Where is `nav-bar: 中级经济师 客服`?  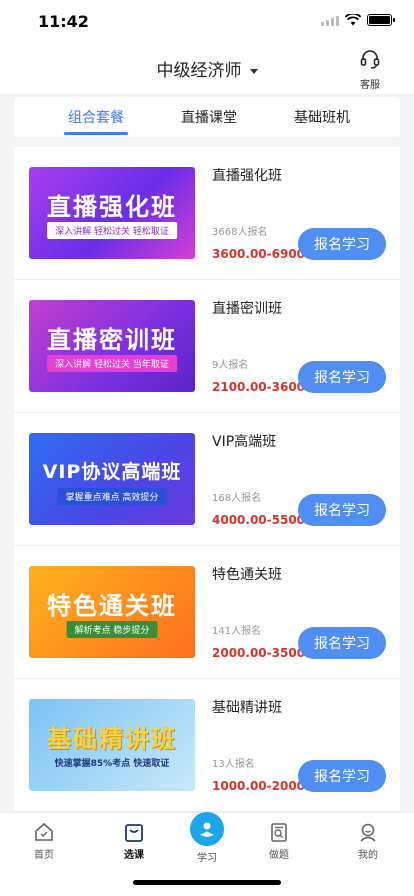
nav-bar: 中级经济师 客服 is located at coordinates (207, 69).